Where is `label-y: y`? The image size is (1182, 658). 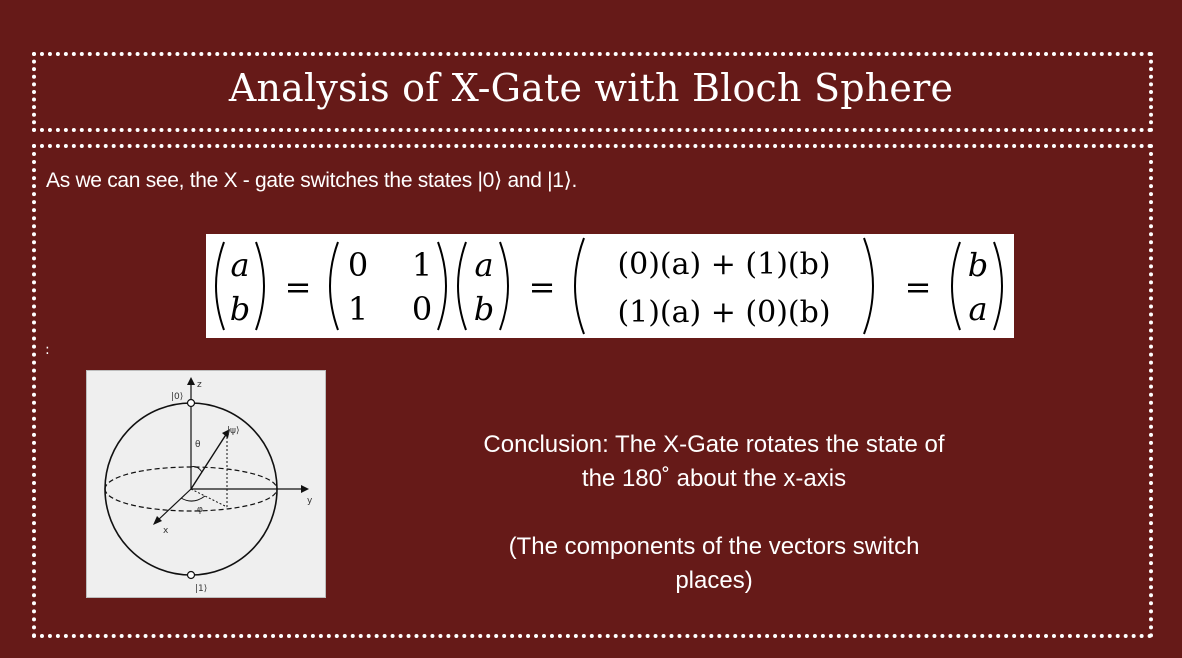
label-y: y is located at coordinates (310, 501).